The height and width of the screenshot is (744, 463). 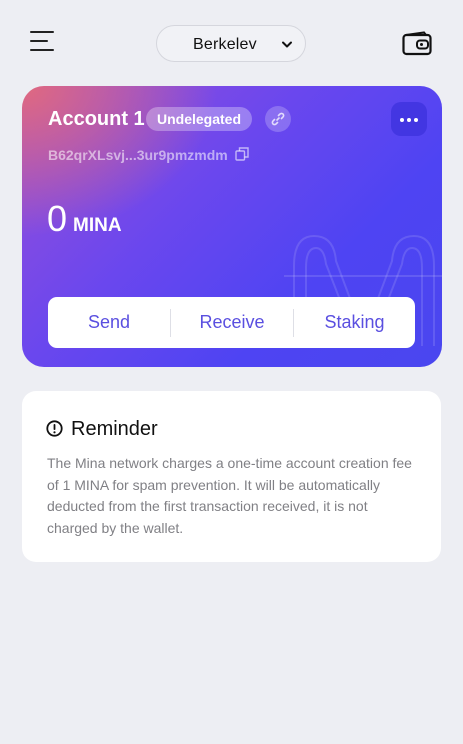 I want to click on account-address: B62qrXLsvj...3ur9pmzmdm, so click(x=138, y=155).